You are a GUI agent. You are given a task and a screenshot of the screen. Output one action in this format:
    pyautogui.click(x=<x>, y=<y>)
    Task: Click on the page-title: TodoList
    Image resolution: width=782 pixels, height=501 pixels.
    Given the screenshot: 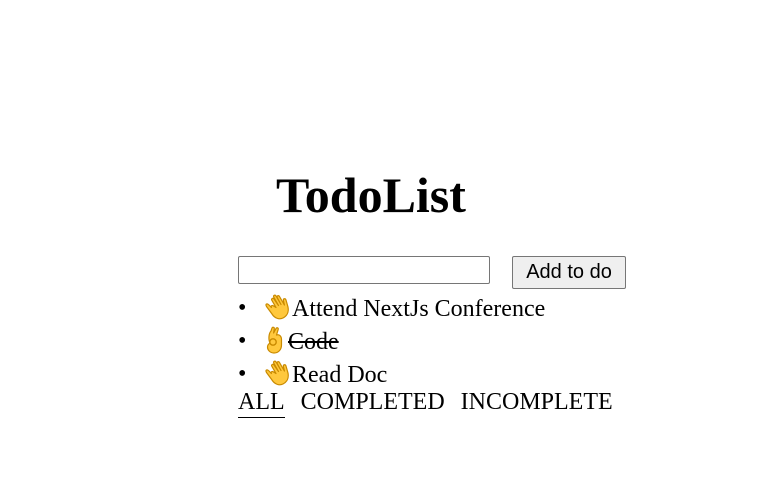 What is the action you would take?
    pyautogui.click(x=371, y=195)
    